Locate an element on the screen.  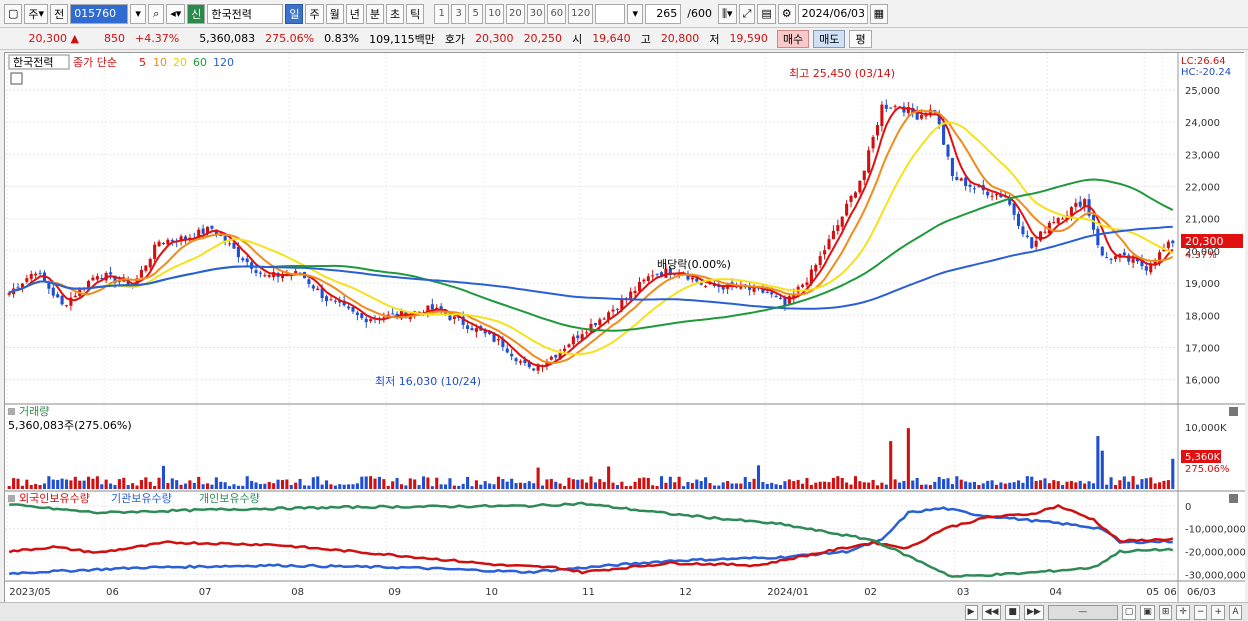
prev-button: 전 is located at coordinates (59, 13).